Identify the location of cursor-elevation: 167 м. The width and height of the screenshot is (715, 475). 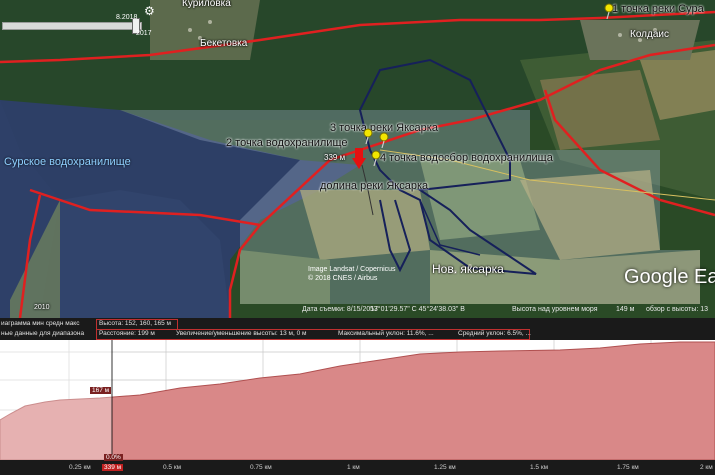
(101, 390).